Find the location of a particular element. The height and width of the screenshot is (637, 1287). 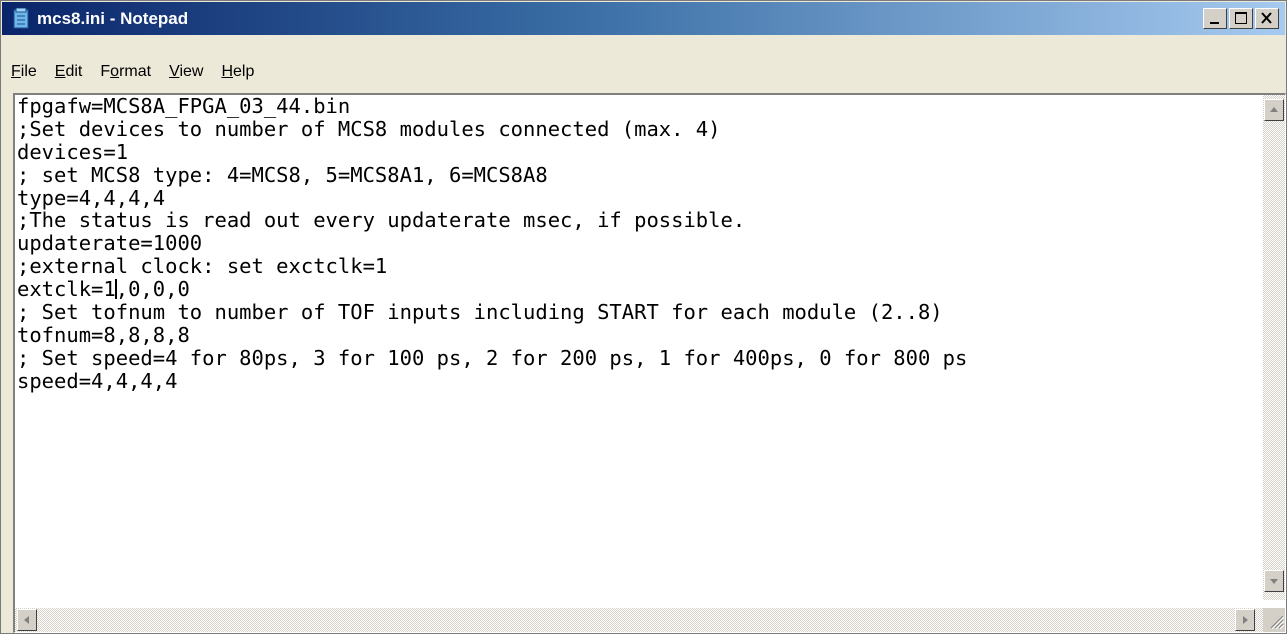

maximize-icon is located at coordinates (1241, 18).